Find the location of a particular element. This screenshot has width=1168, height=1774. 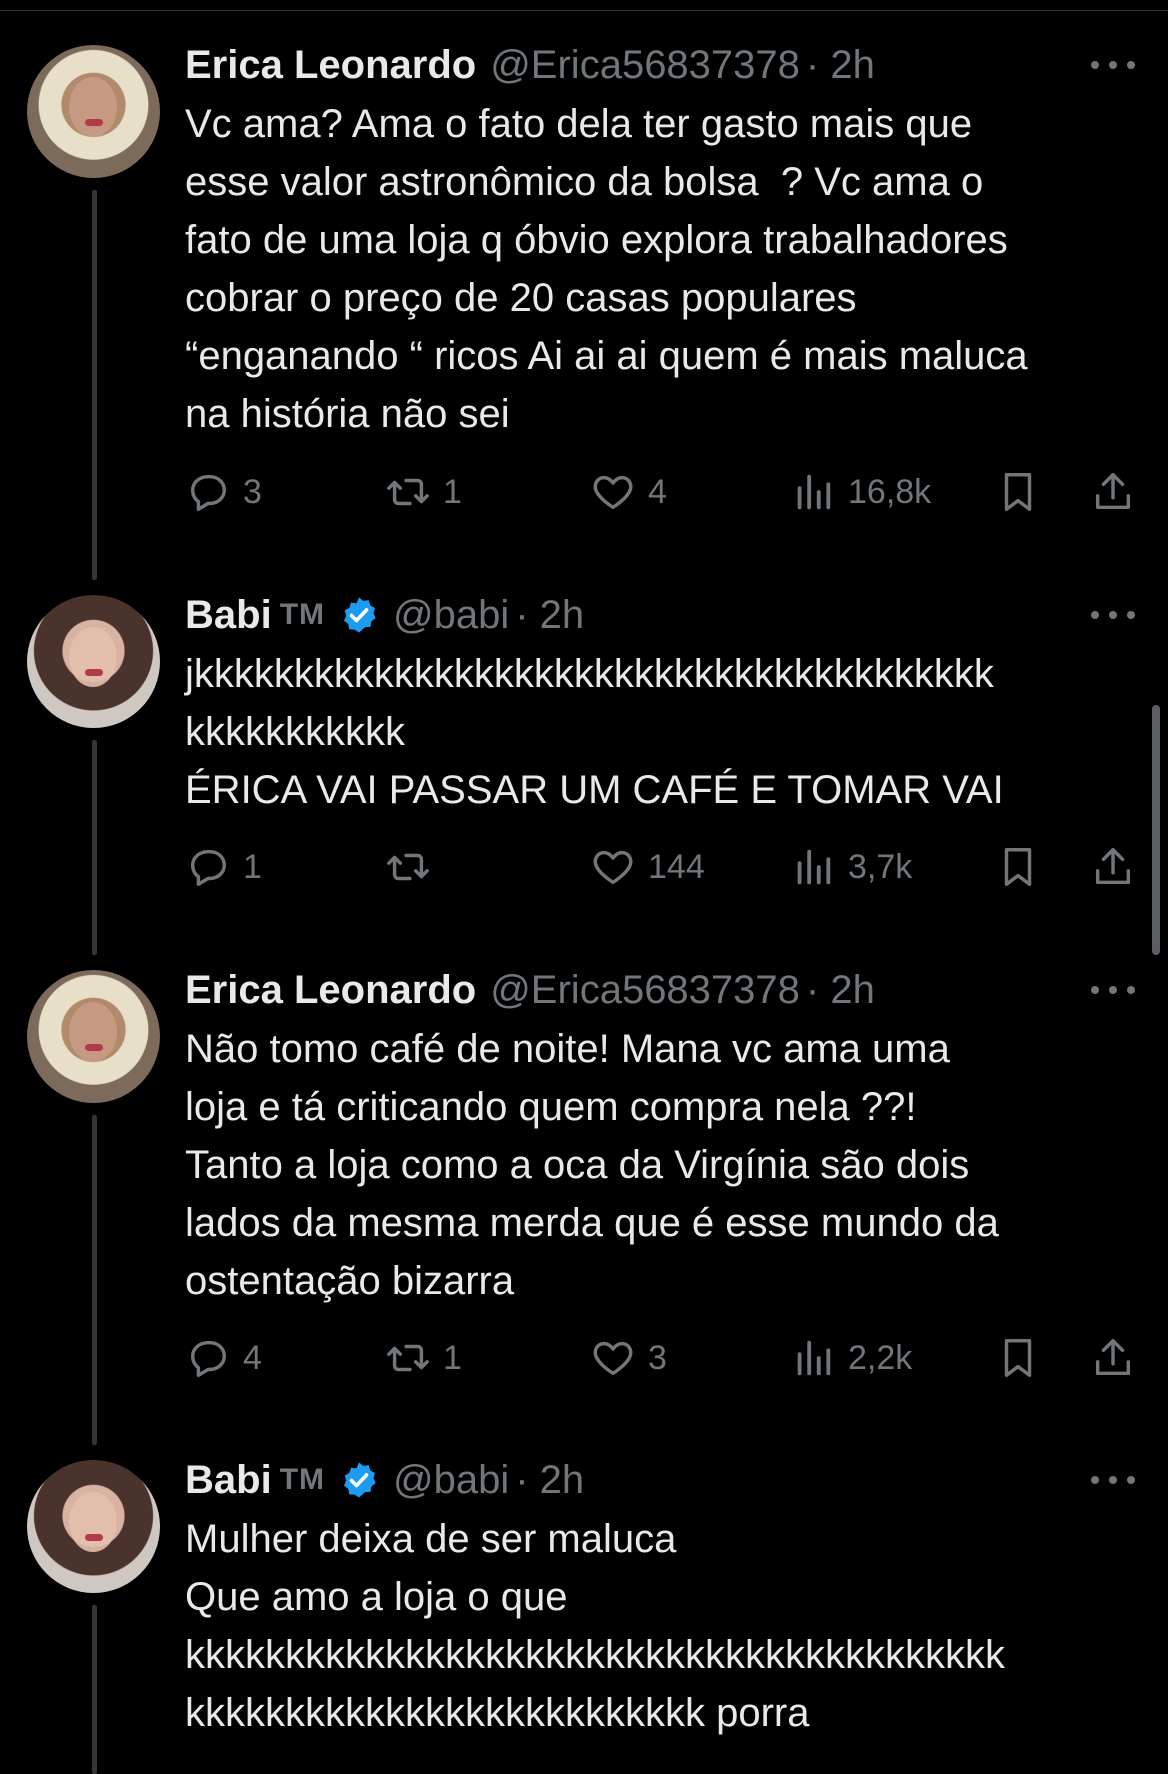

retweet-button is located at coordinates (414, 867).